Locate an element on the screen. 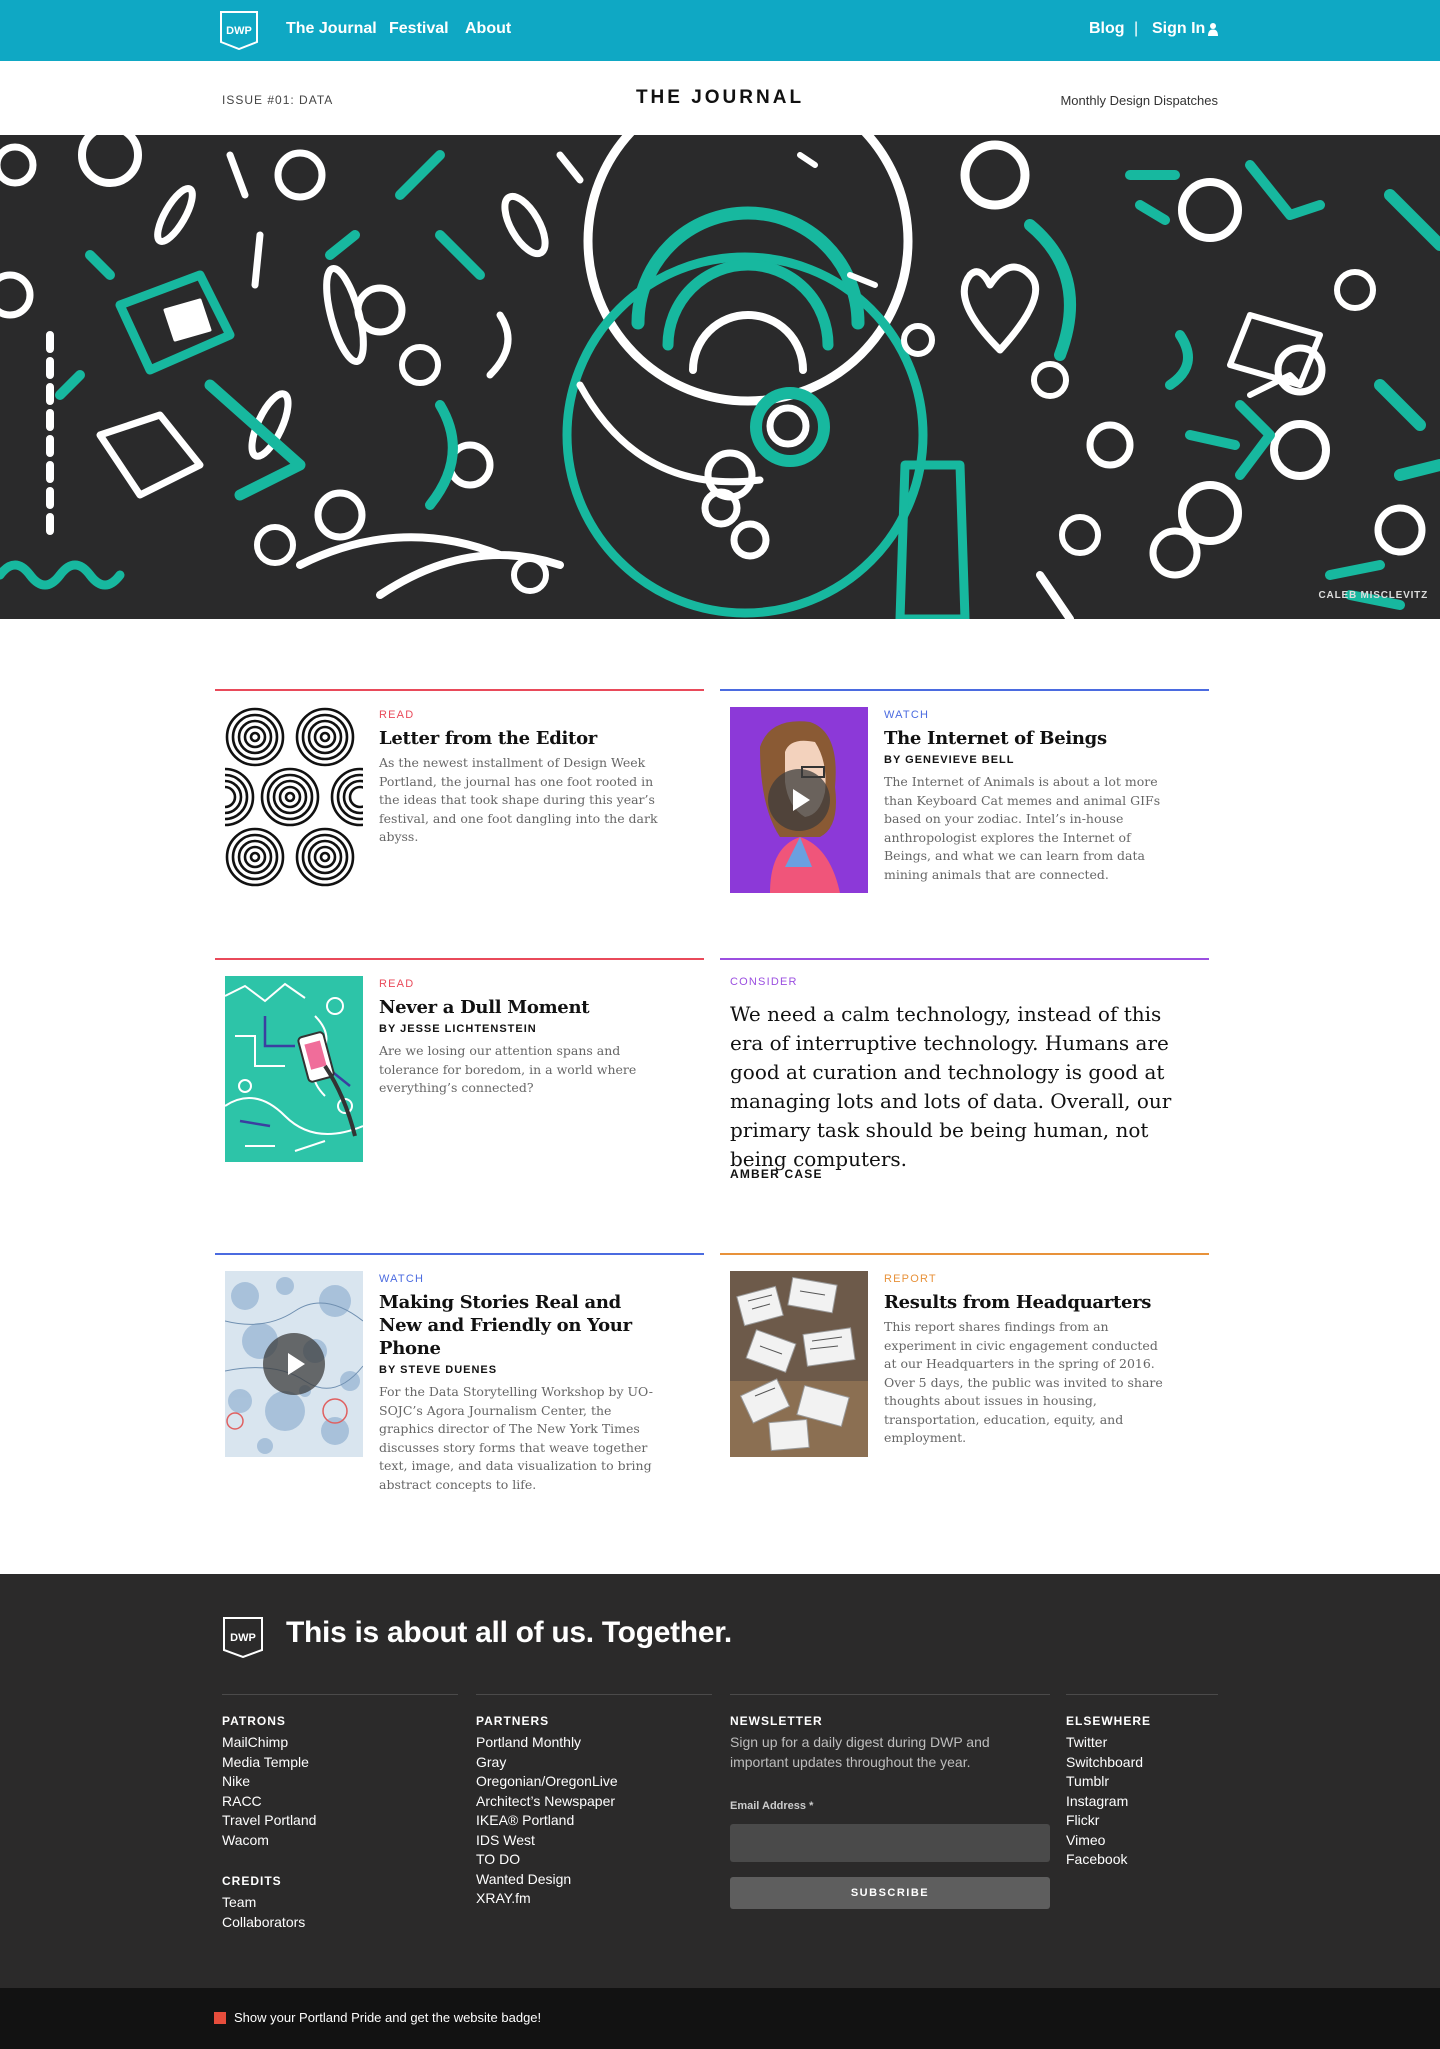  page-title: THE JOURNAL is located at coordinates (720, 98).